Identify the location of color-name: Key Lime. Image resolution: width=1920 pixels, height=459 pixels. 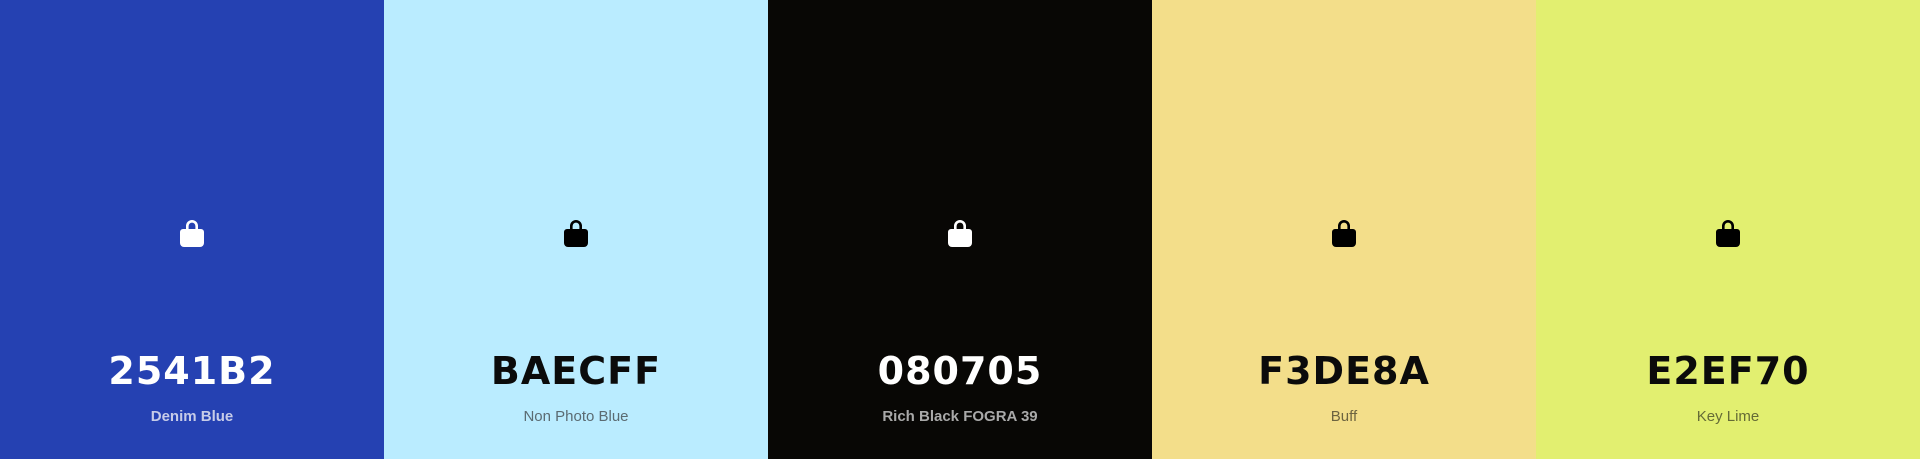
(1728, 417).